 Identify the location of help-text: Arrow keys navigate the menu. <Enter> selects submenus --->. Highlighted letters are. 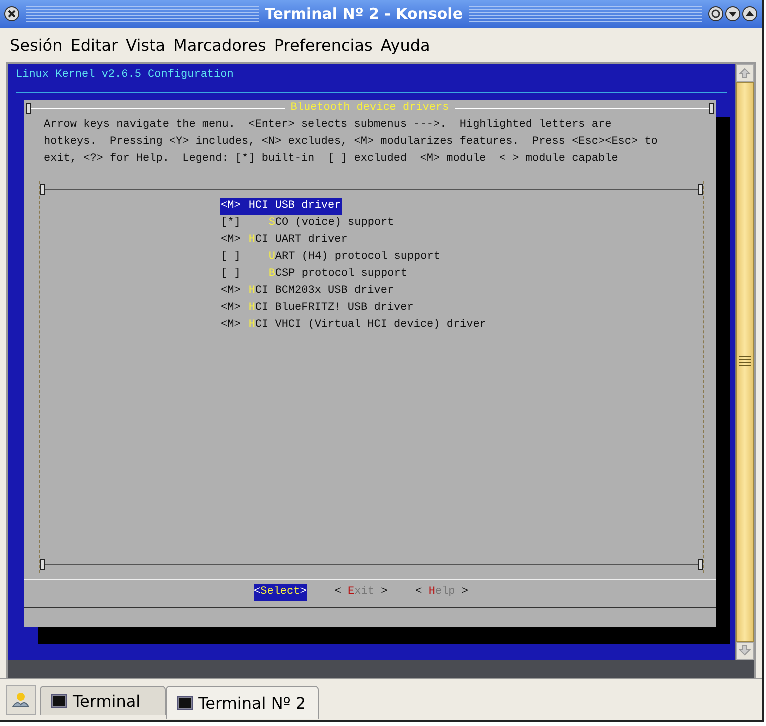
(328, 125).